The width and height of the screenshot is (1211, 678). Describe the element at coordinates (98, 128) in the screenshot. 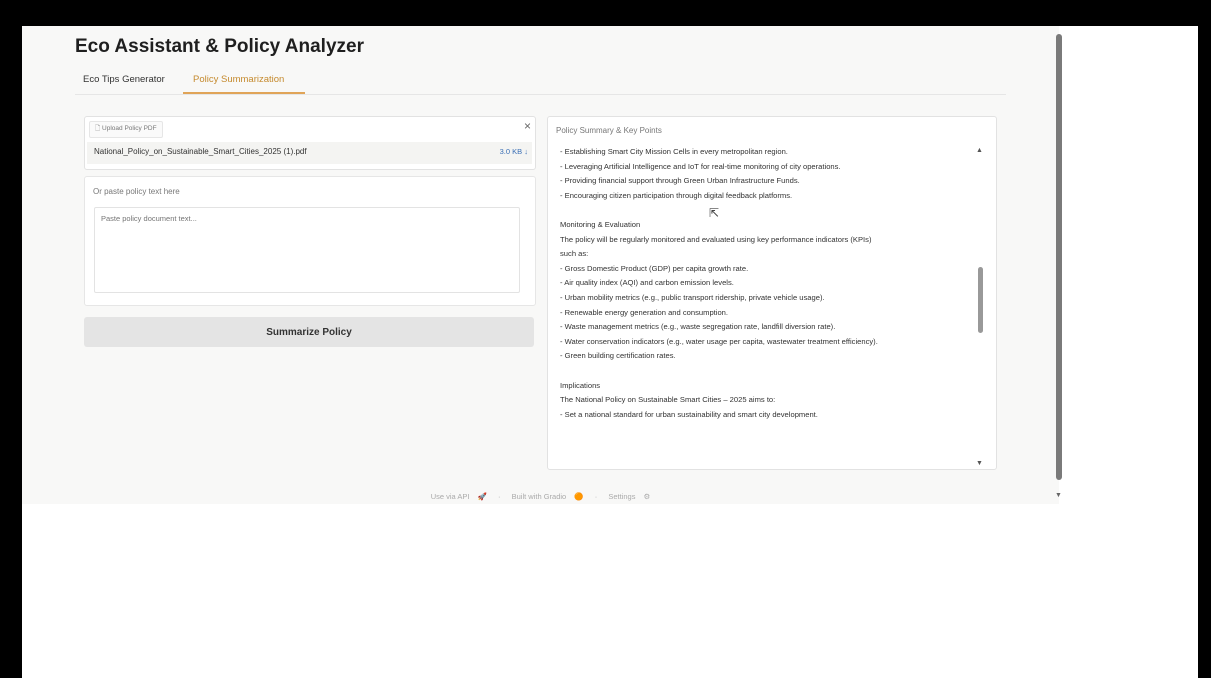

I see `file-icon: 🗋` at that location.